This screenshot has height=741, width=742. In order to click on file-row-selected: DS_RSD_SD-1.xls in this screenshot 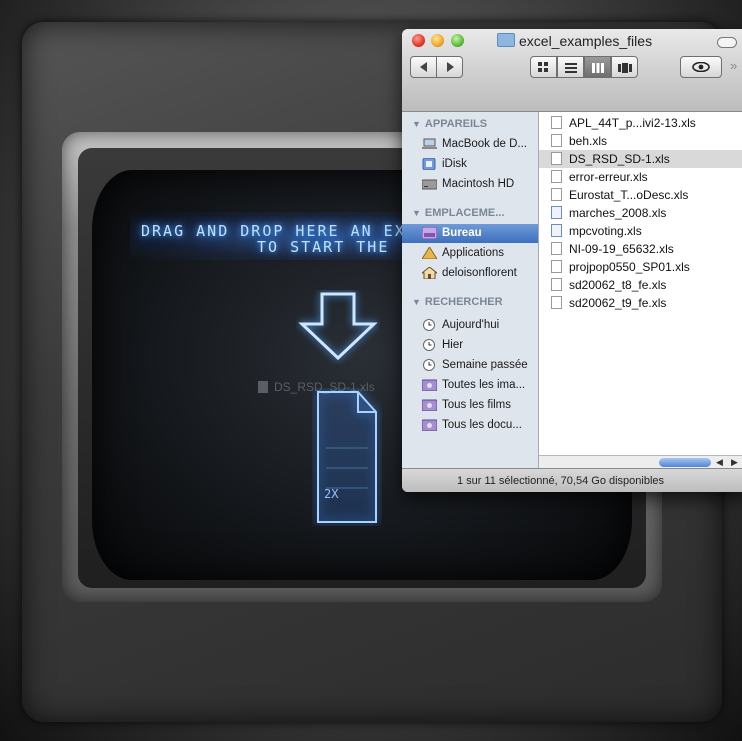, I will do `click(640, 159)`.